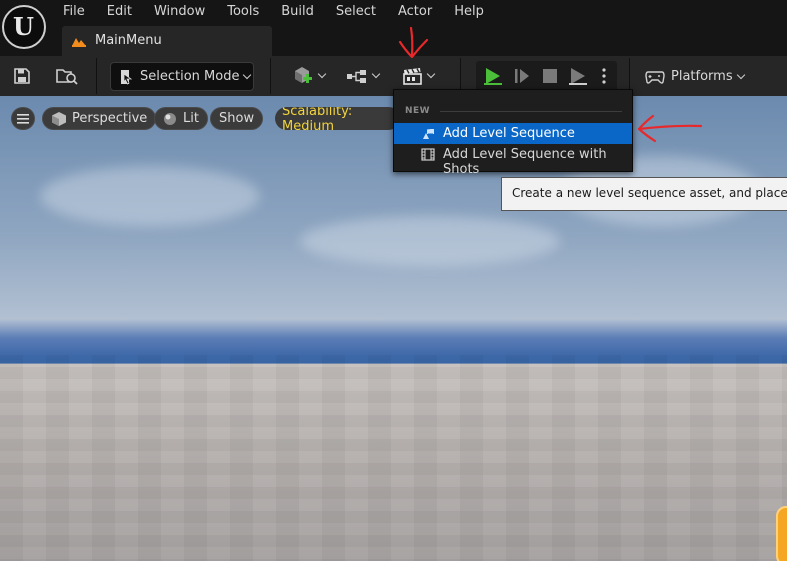 The width and height of the screenshot is (787, 561). What do you see at coordinates (655, 77) in the screenshot?
I see `platforms-icon` at bounding box center [655, 77].